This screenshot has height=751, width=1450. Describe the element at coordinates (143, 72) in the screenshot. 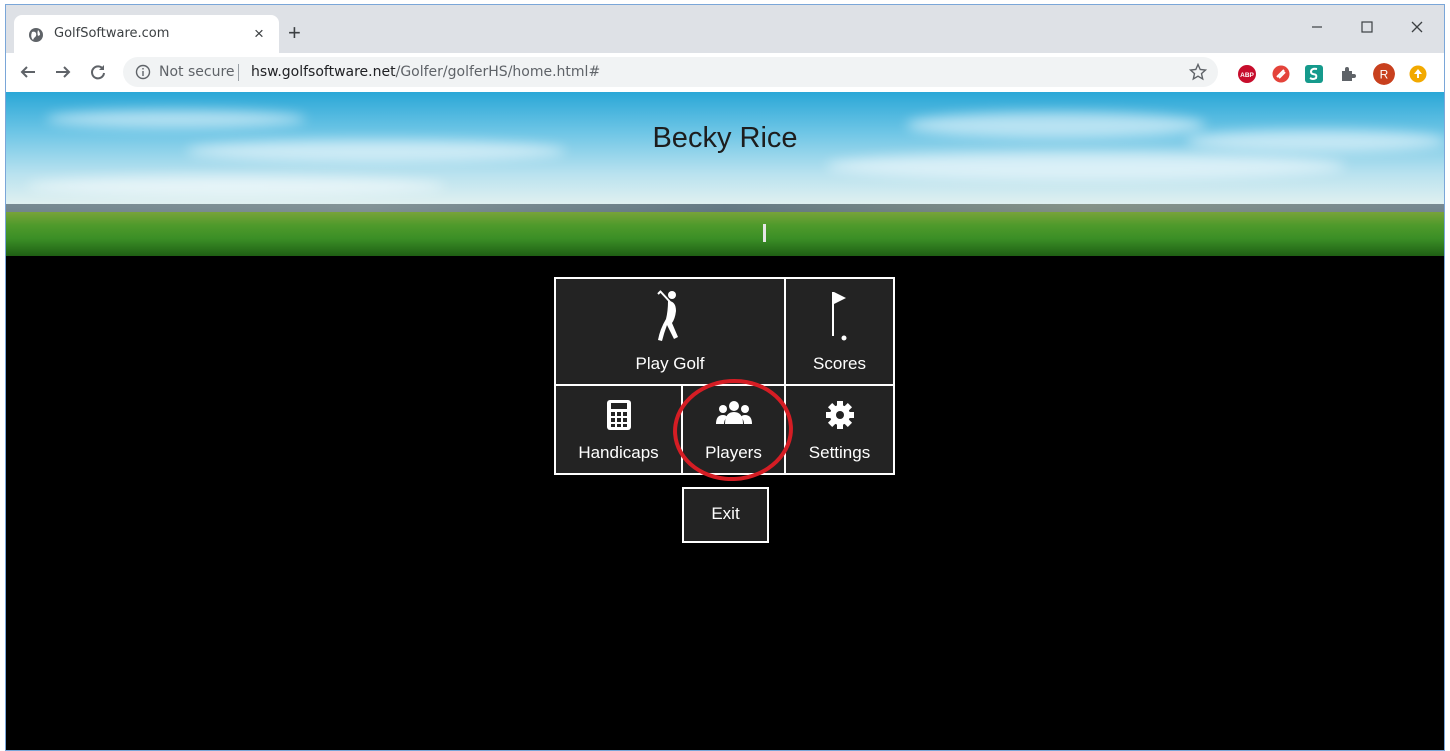

I see `info-icon` at that location.